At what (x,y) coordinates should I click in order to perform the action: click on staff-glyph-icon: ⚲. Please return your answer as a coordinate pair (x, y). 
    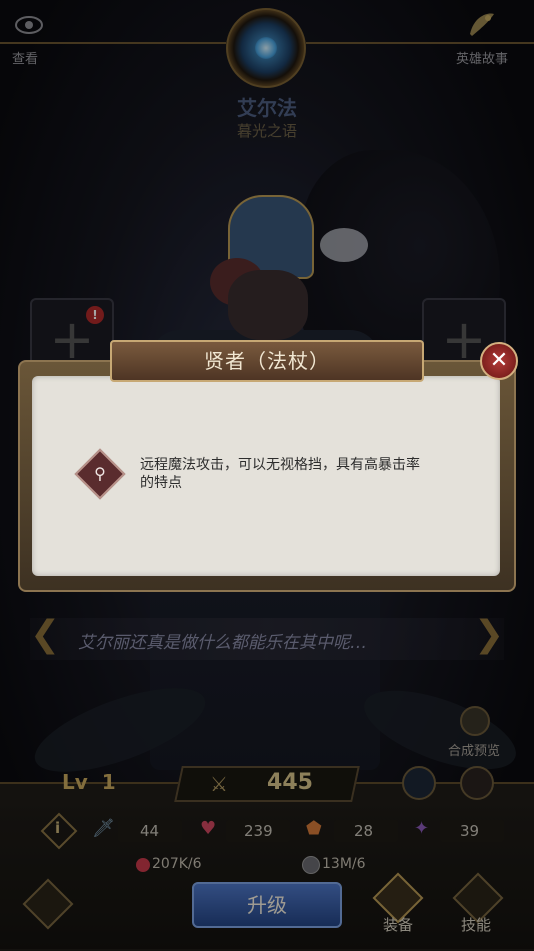
    Looking at the image, I should click on (100, 473).